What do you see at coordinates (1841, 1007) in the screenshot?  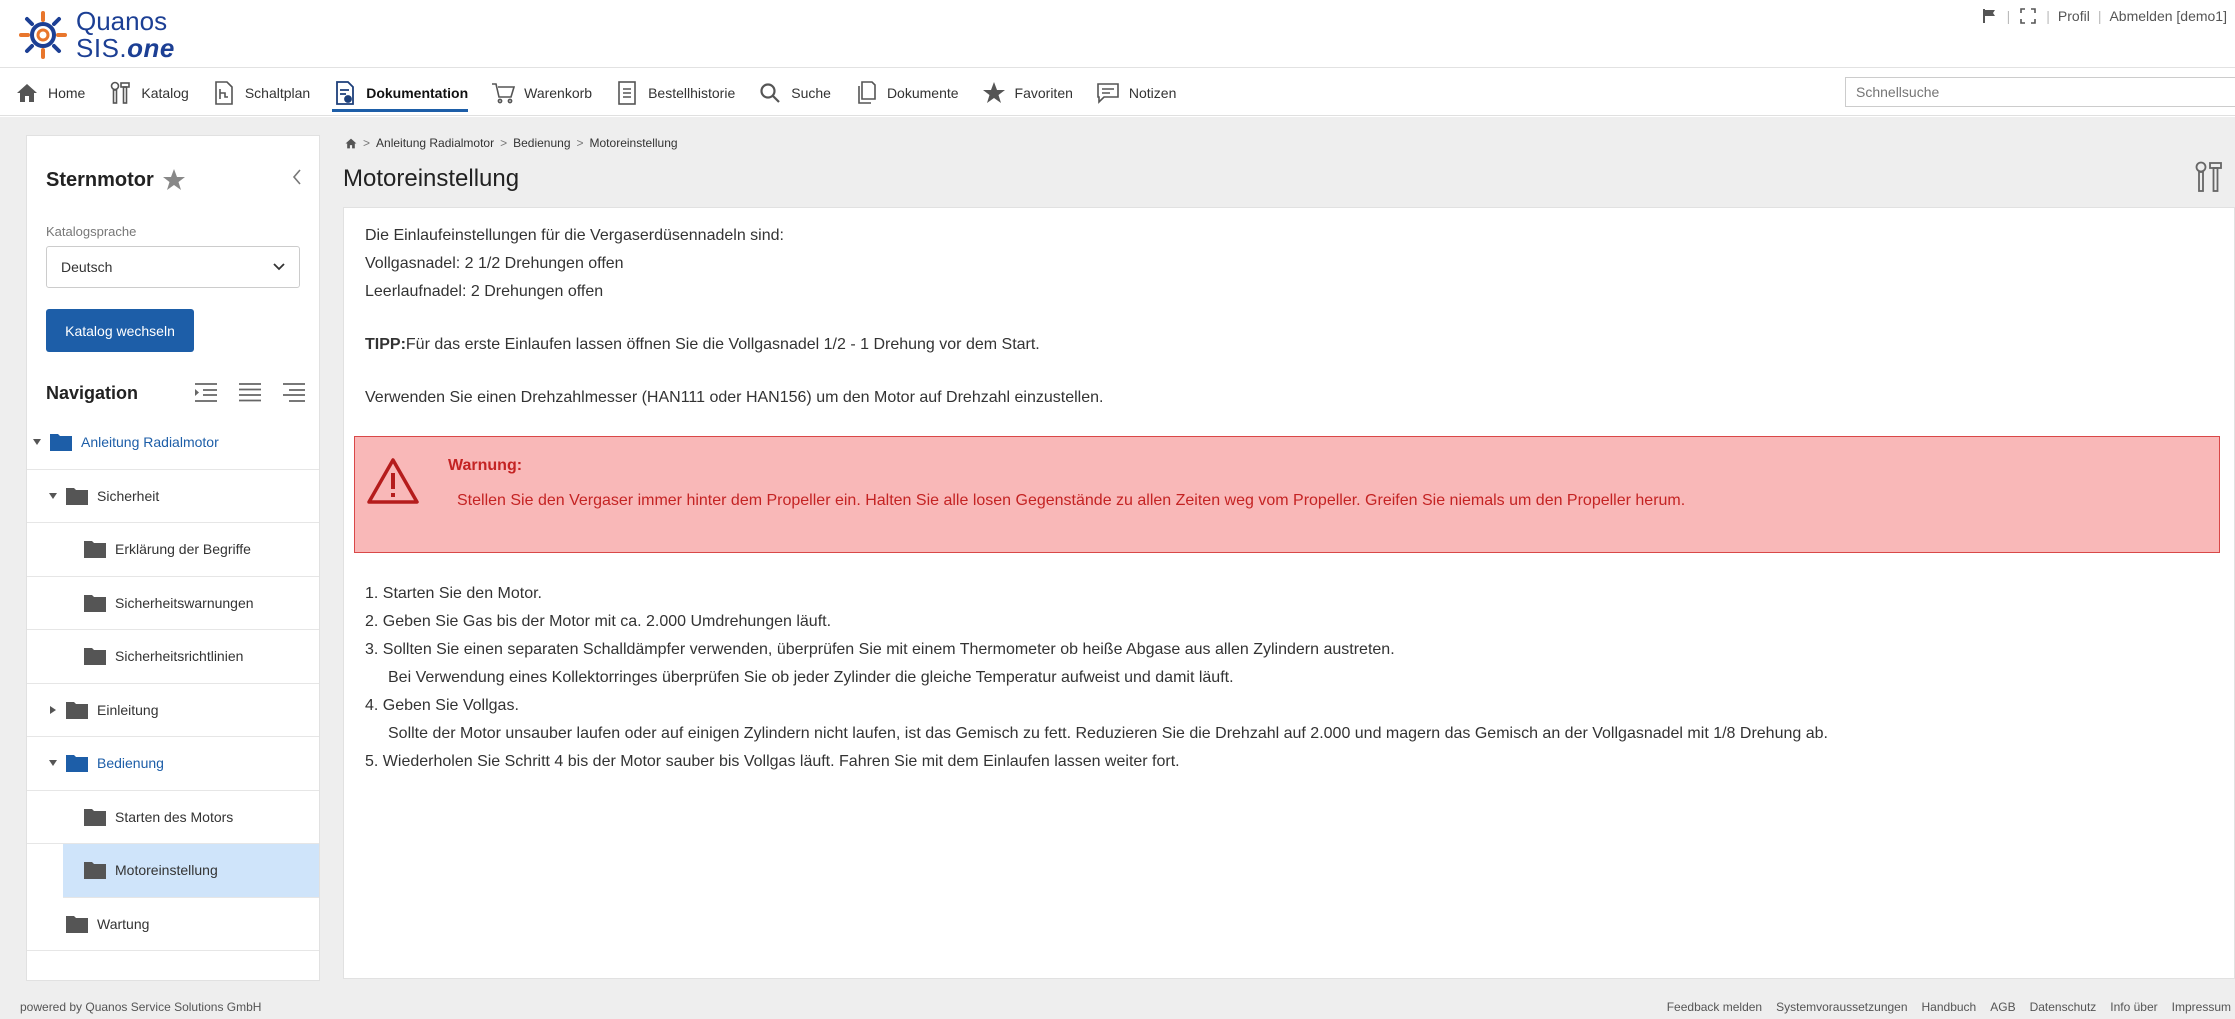 I see `footer-link-system-requirements: Systemvoraussetzungen` at bounding box center [1841, 1007].